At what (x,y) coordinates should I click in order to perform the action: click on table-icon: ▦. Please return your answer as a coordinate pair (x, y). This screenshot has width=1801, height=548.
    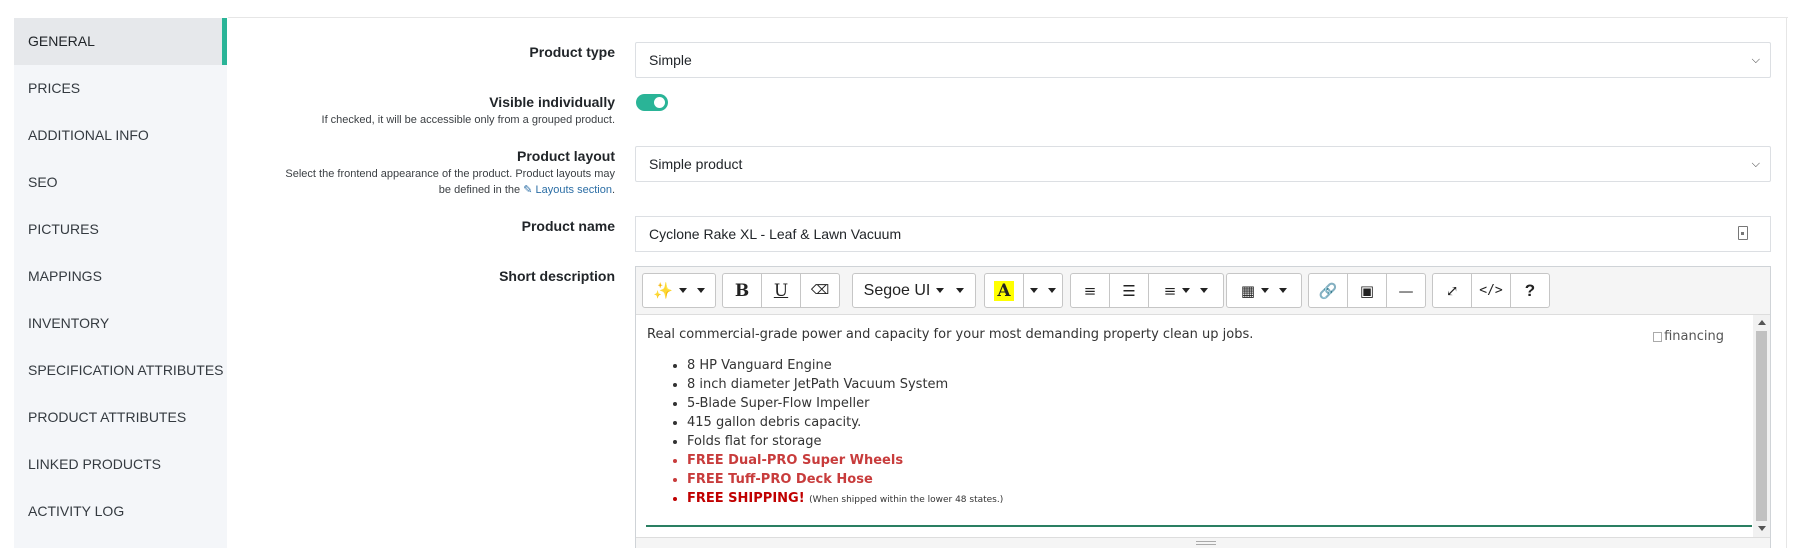
    Looking at the image, I should click on (1248, 290).